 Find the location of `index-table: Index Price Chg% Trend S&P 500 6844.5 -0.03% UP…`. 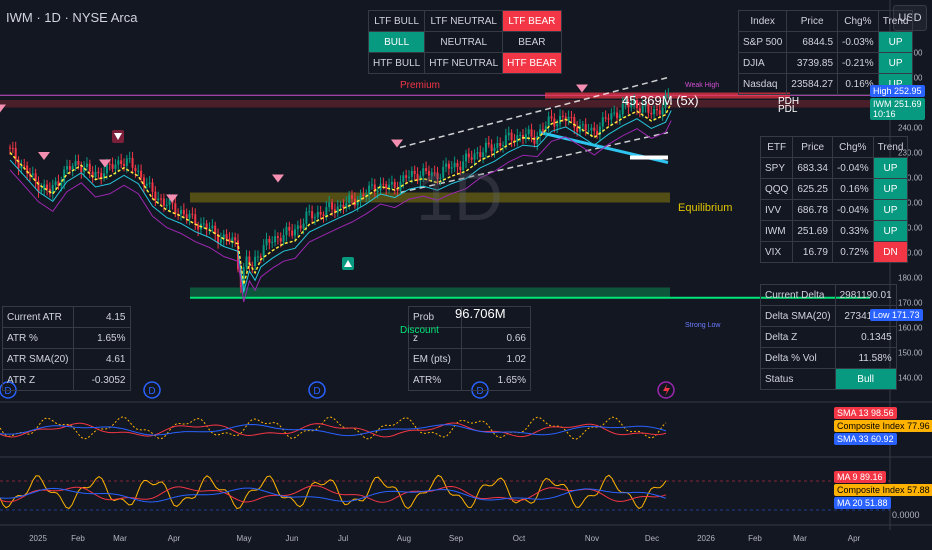

index-table: Index Price Chg% Trend S&P 500 6844.5 -0.03% UP… is located at coordinates (825, 52).